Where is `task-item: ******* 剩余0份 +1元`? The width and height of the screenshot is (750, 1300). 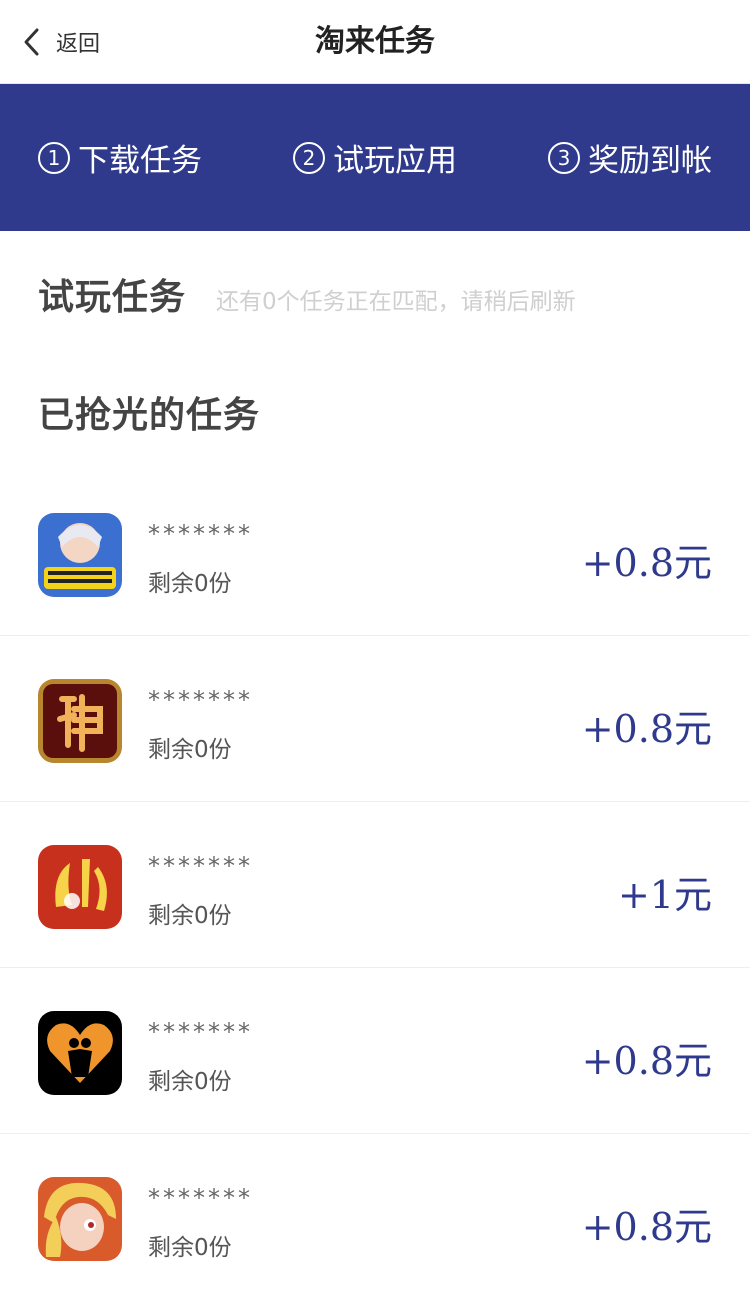 task-item: ******* 剩余0份 +1元 is located at coordinates (375, 885).